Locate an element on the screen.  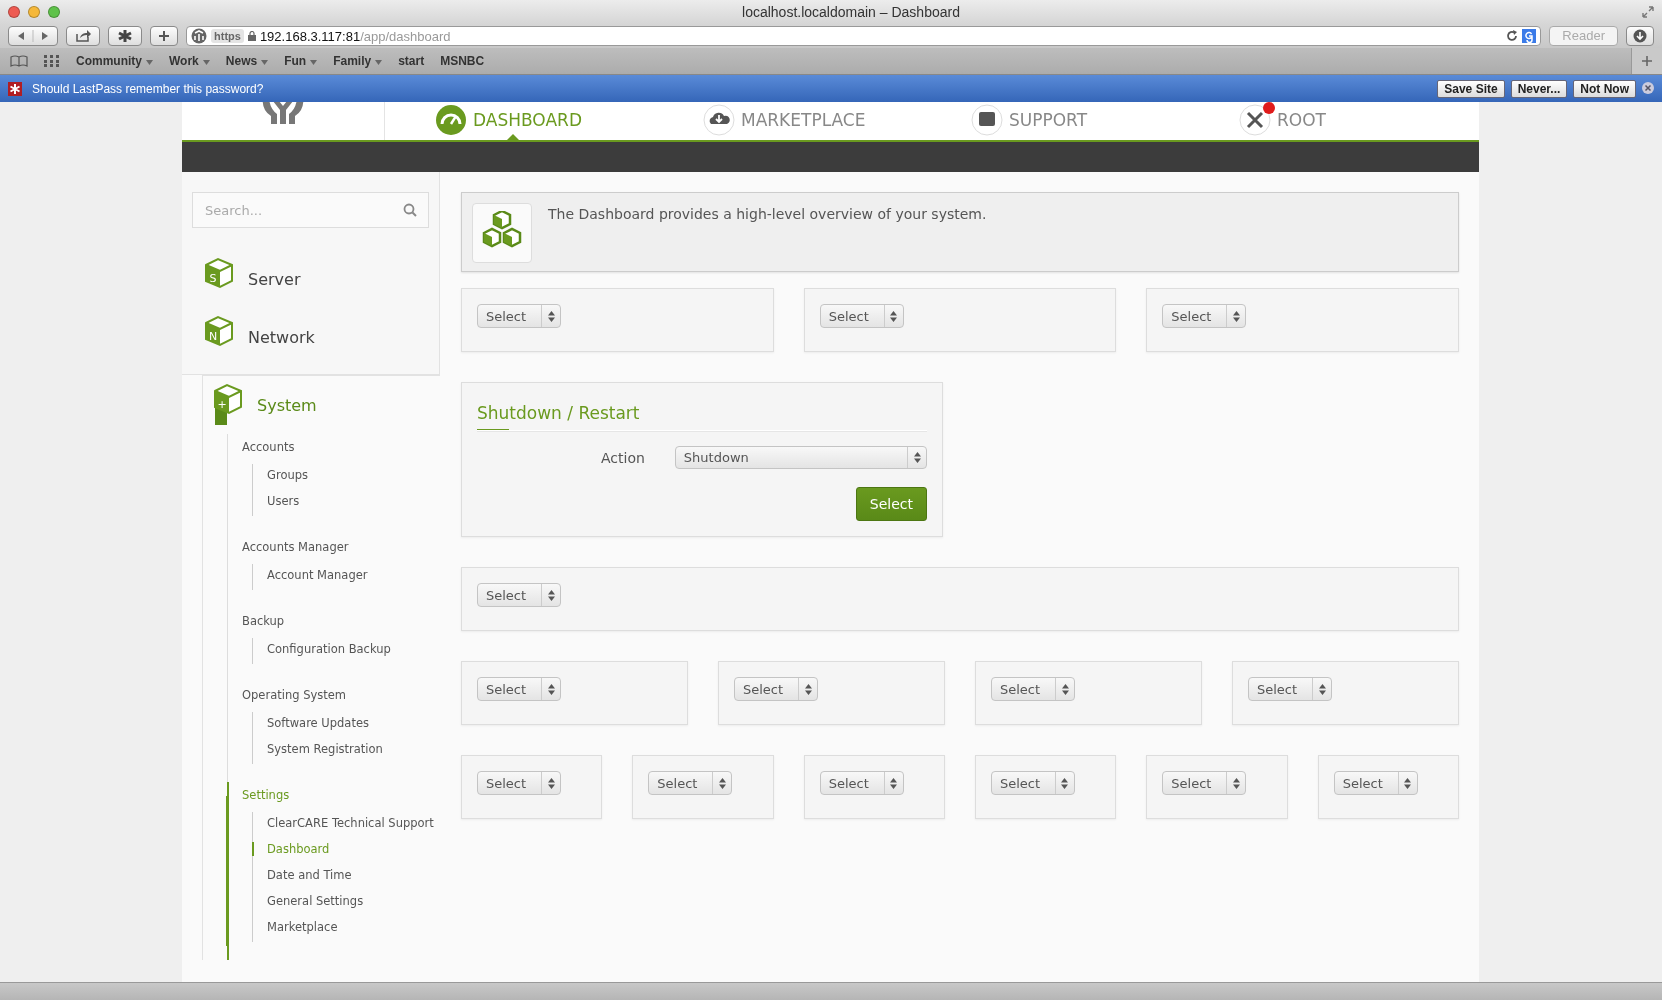
bookmark-link: Community is located at coordinates (114, 61).